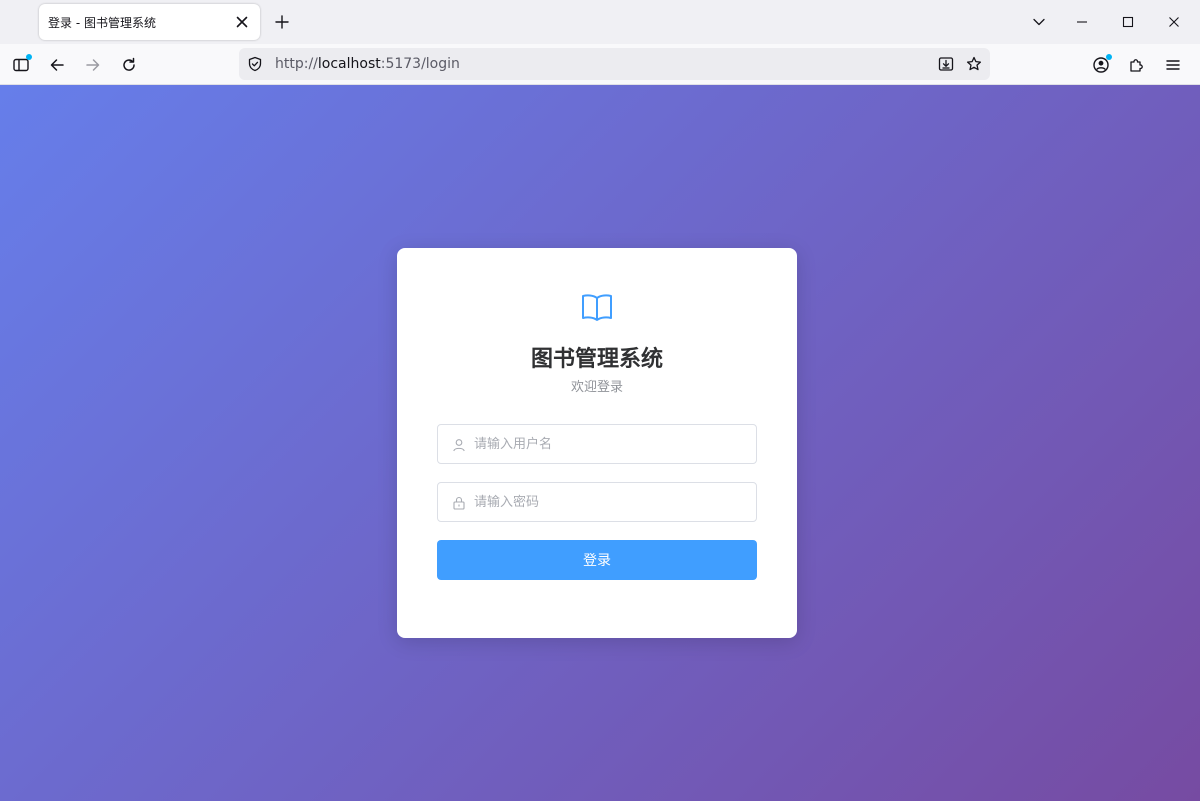 The height and width of the screenshot is (801, 1200). I want to click on tab-strip: 登录 - 图书管理系统, so click(600, 22).